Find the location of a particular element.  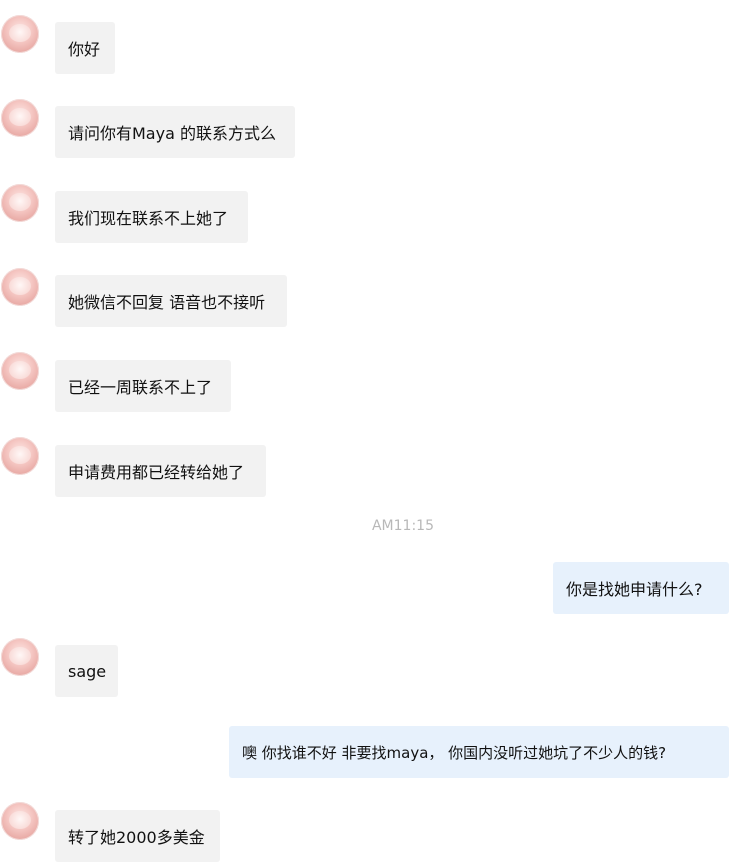

outgoing-message: 噢 你找谁不好 非要找maya， 你国内没听过她坑了不少人的钱? is located at coordinates (479, 752).